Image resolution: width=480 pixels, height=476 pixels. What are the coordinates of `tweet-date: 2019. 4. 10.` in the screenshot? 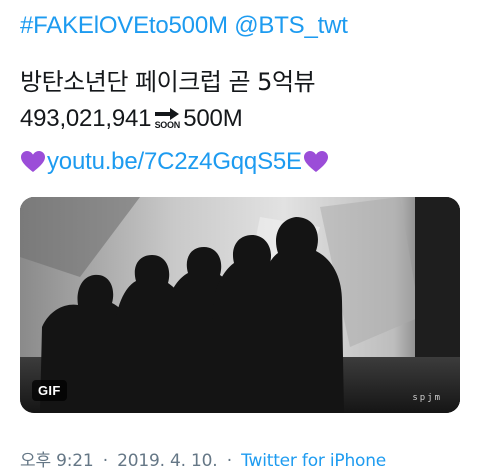 It's located at (167, 461).